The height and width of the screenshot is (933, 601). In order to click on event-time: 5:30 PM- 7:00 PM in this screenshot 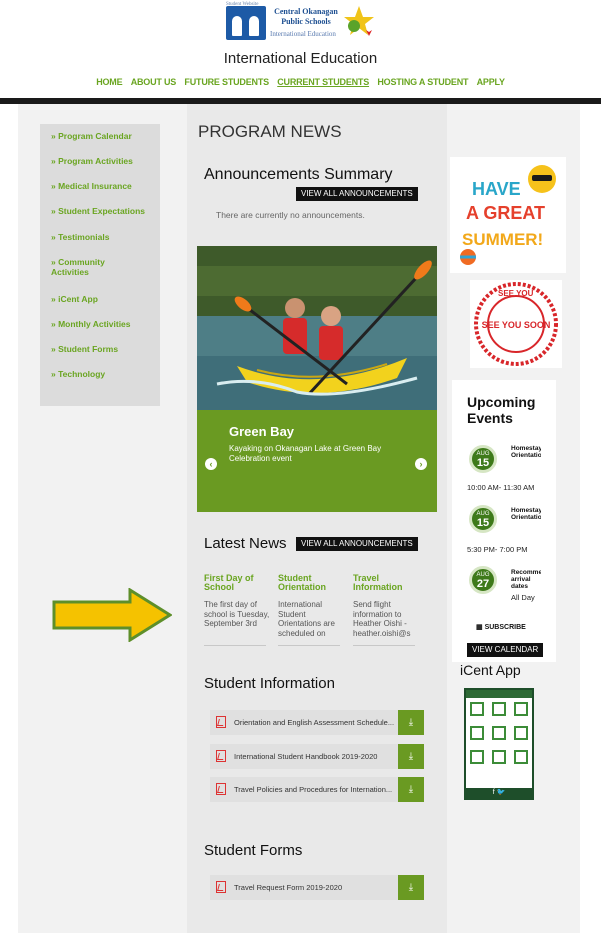, I will do `click(497, 549)`.